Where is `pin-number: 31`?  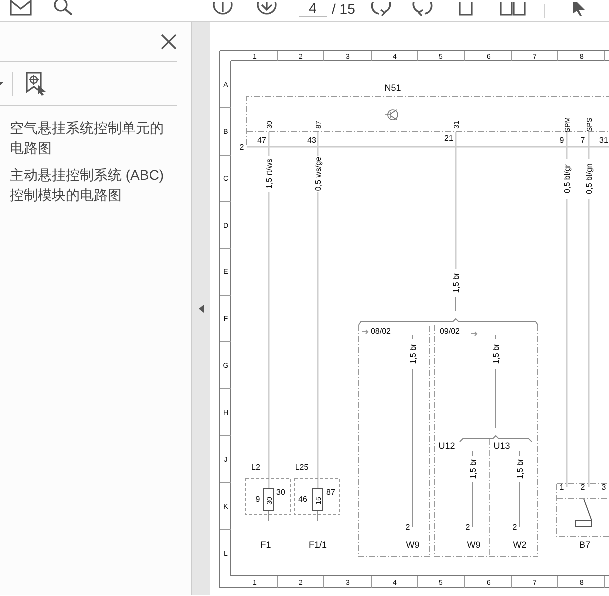 pin-number: 31 is located at coordinates (604, 140).